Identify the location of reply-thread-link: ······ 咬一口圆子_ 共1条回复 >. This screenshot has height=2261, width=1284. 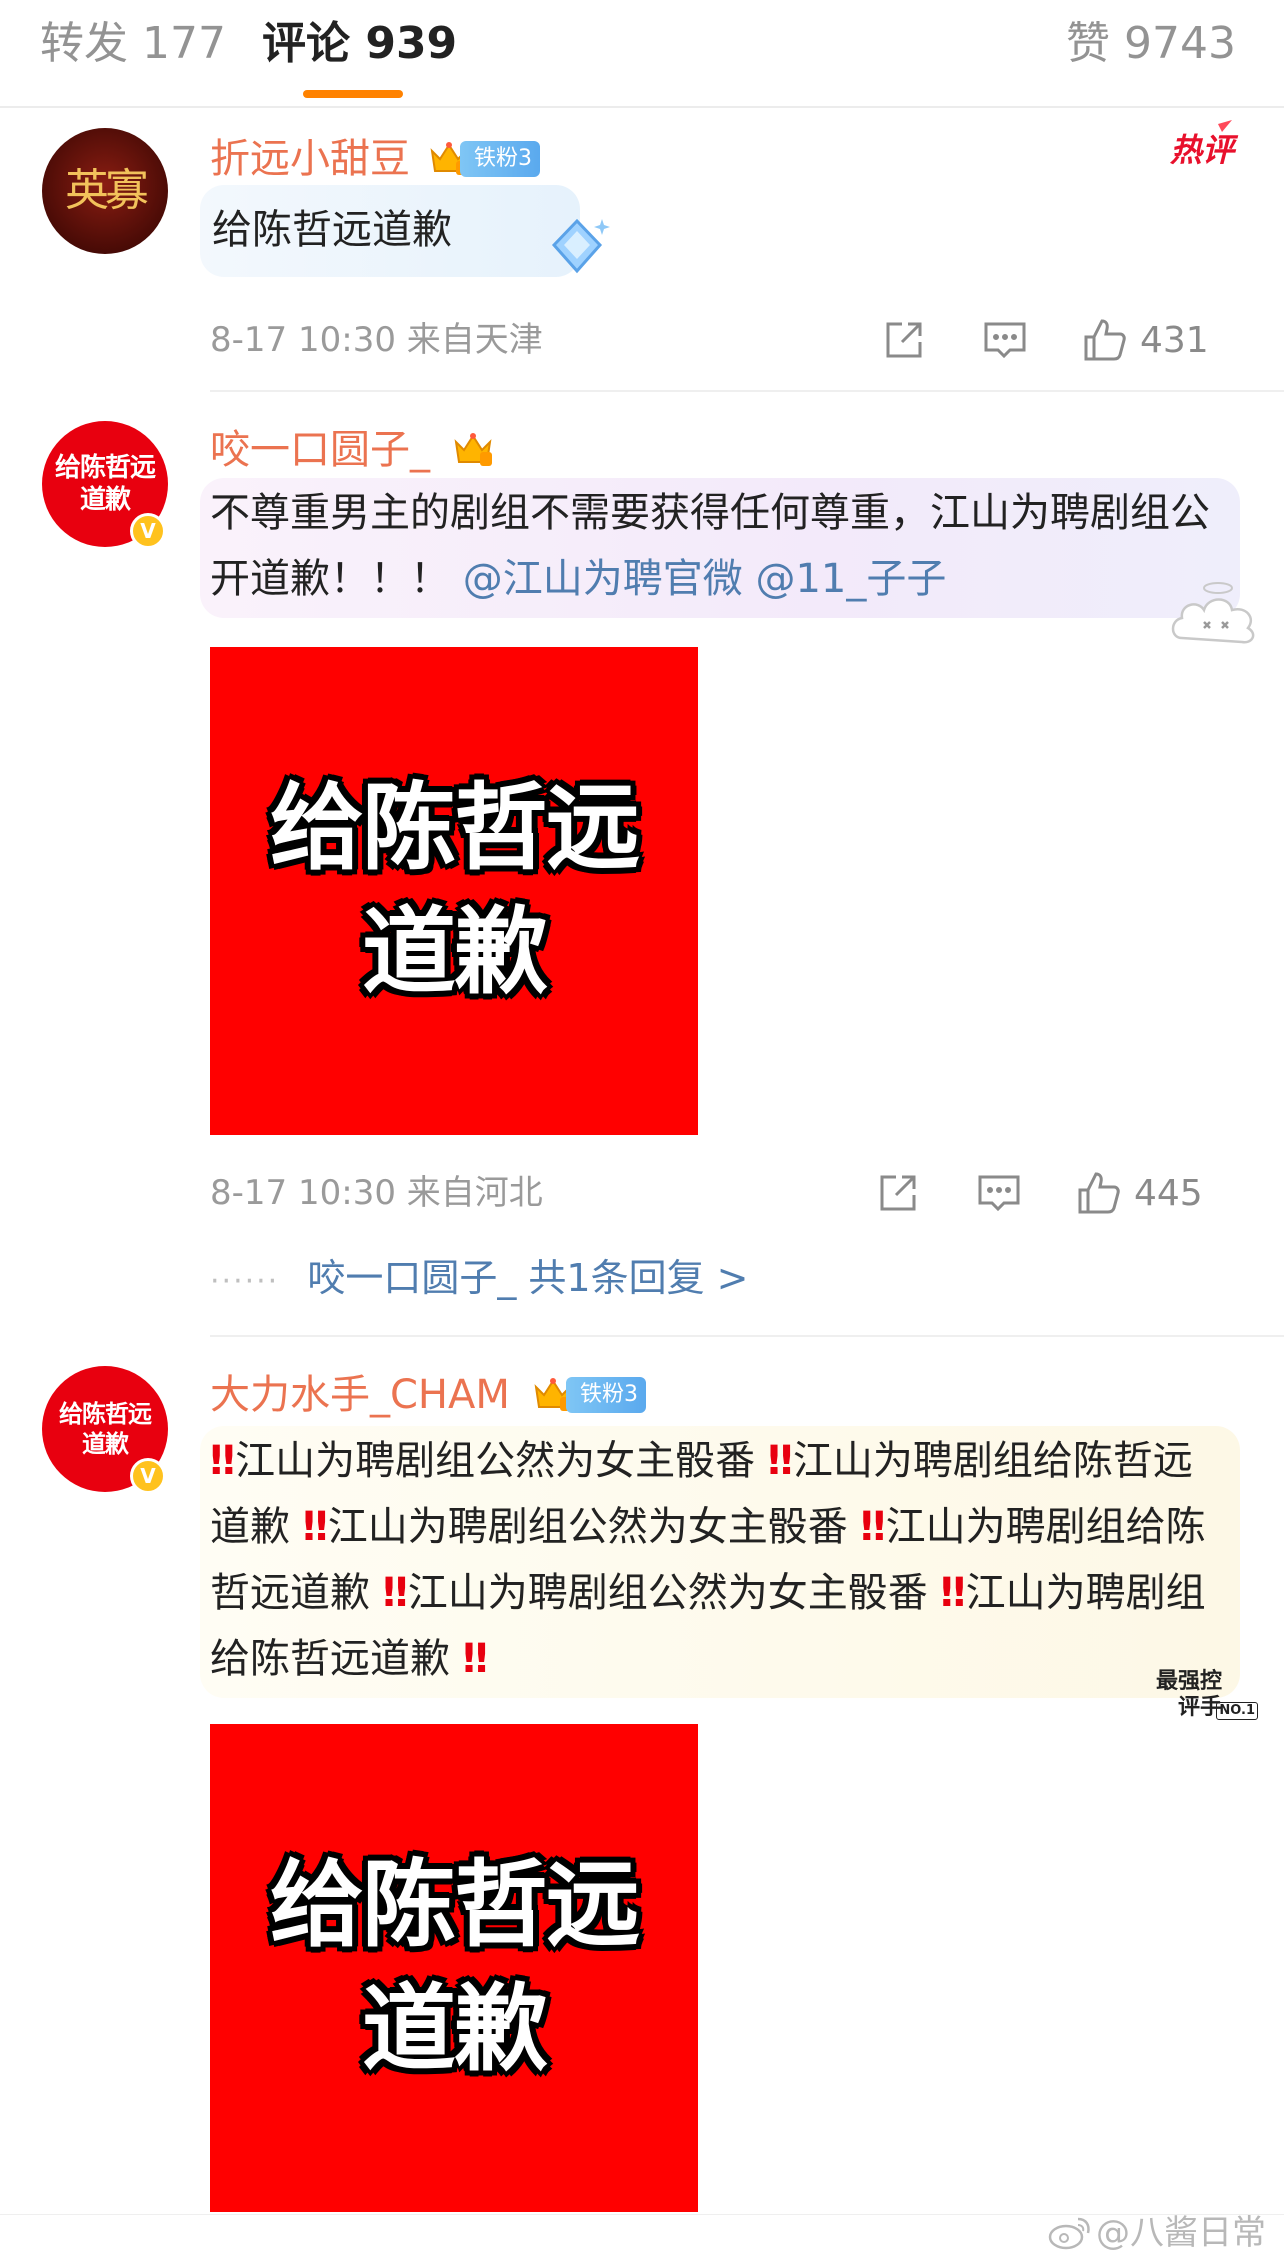
(479, 1280).